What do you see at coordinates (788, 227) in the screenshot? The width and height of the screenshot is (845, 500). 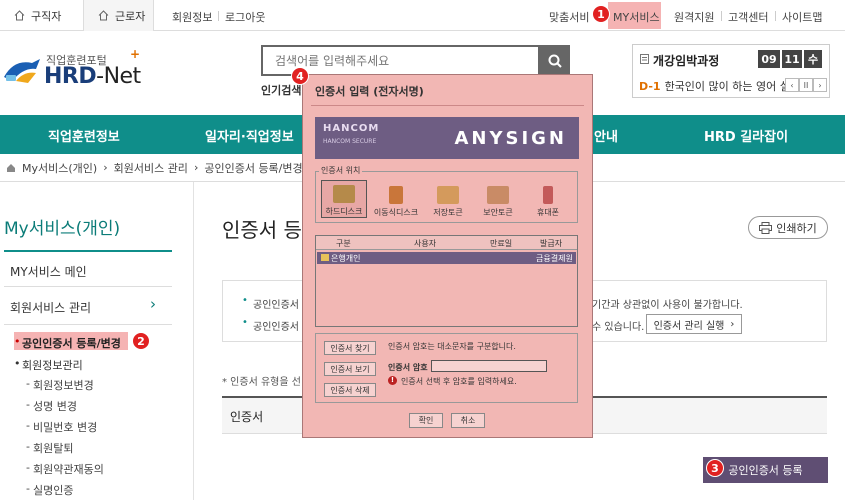 I see `print-button: 인쇄하기` at bounding box center [788, 227].